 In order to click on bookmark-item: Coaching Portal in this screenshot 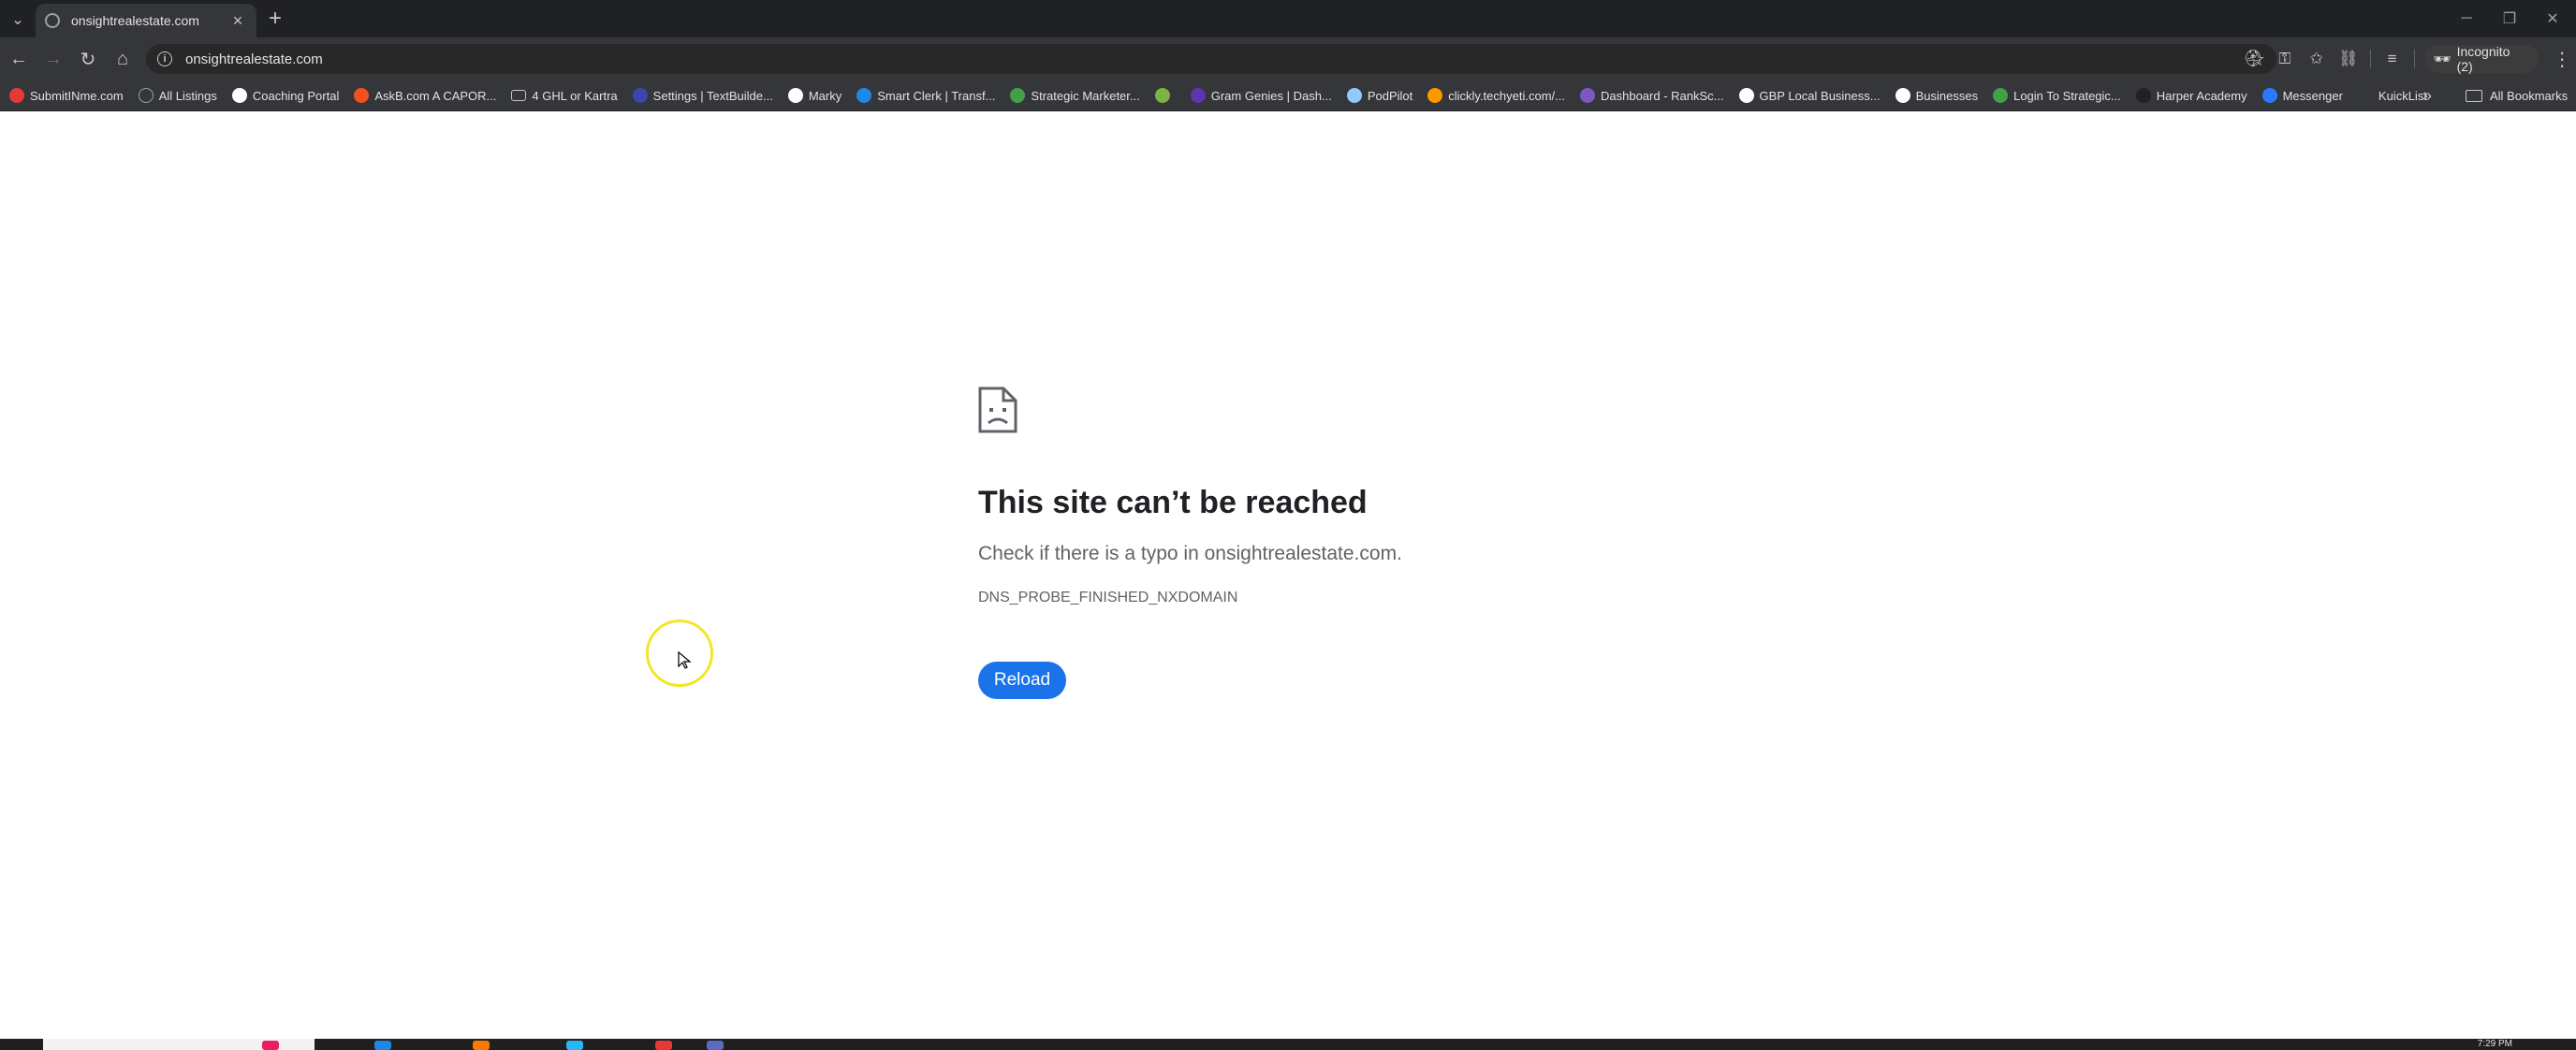, I will do `click(285, 95)`.